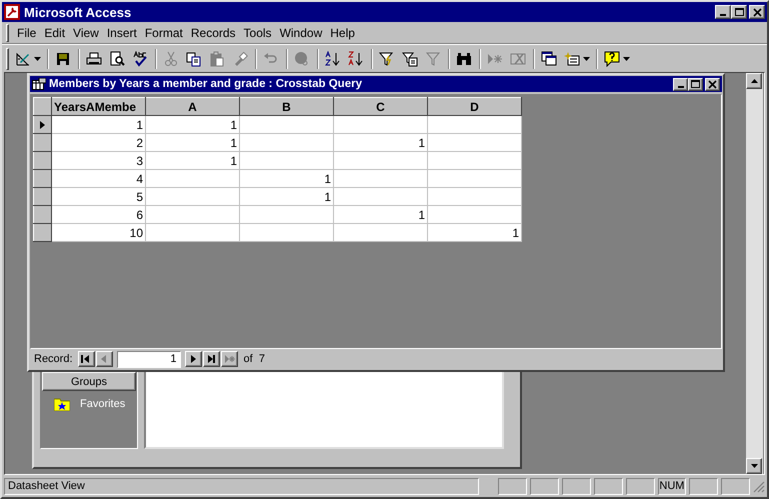  Describe the element at coordinates (759, 486) in the screenshot. I see `resize-grip-icon` at that location.